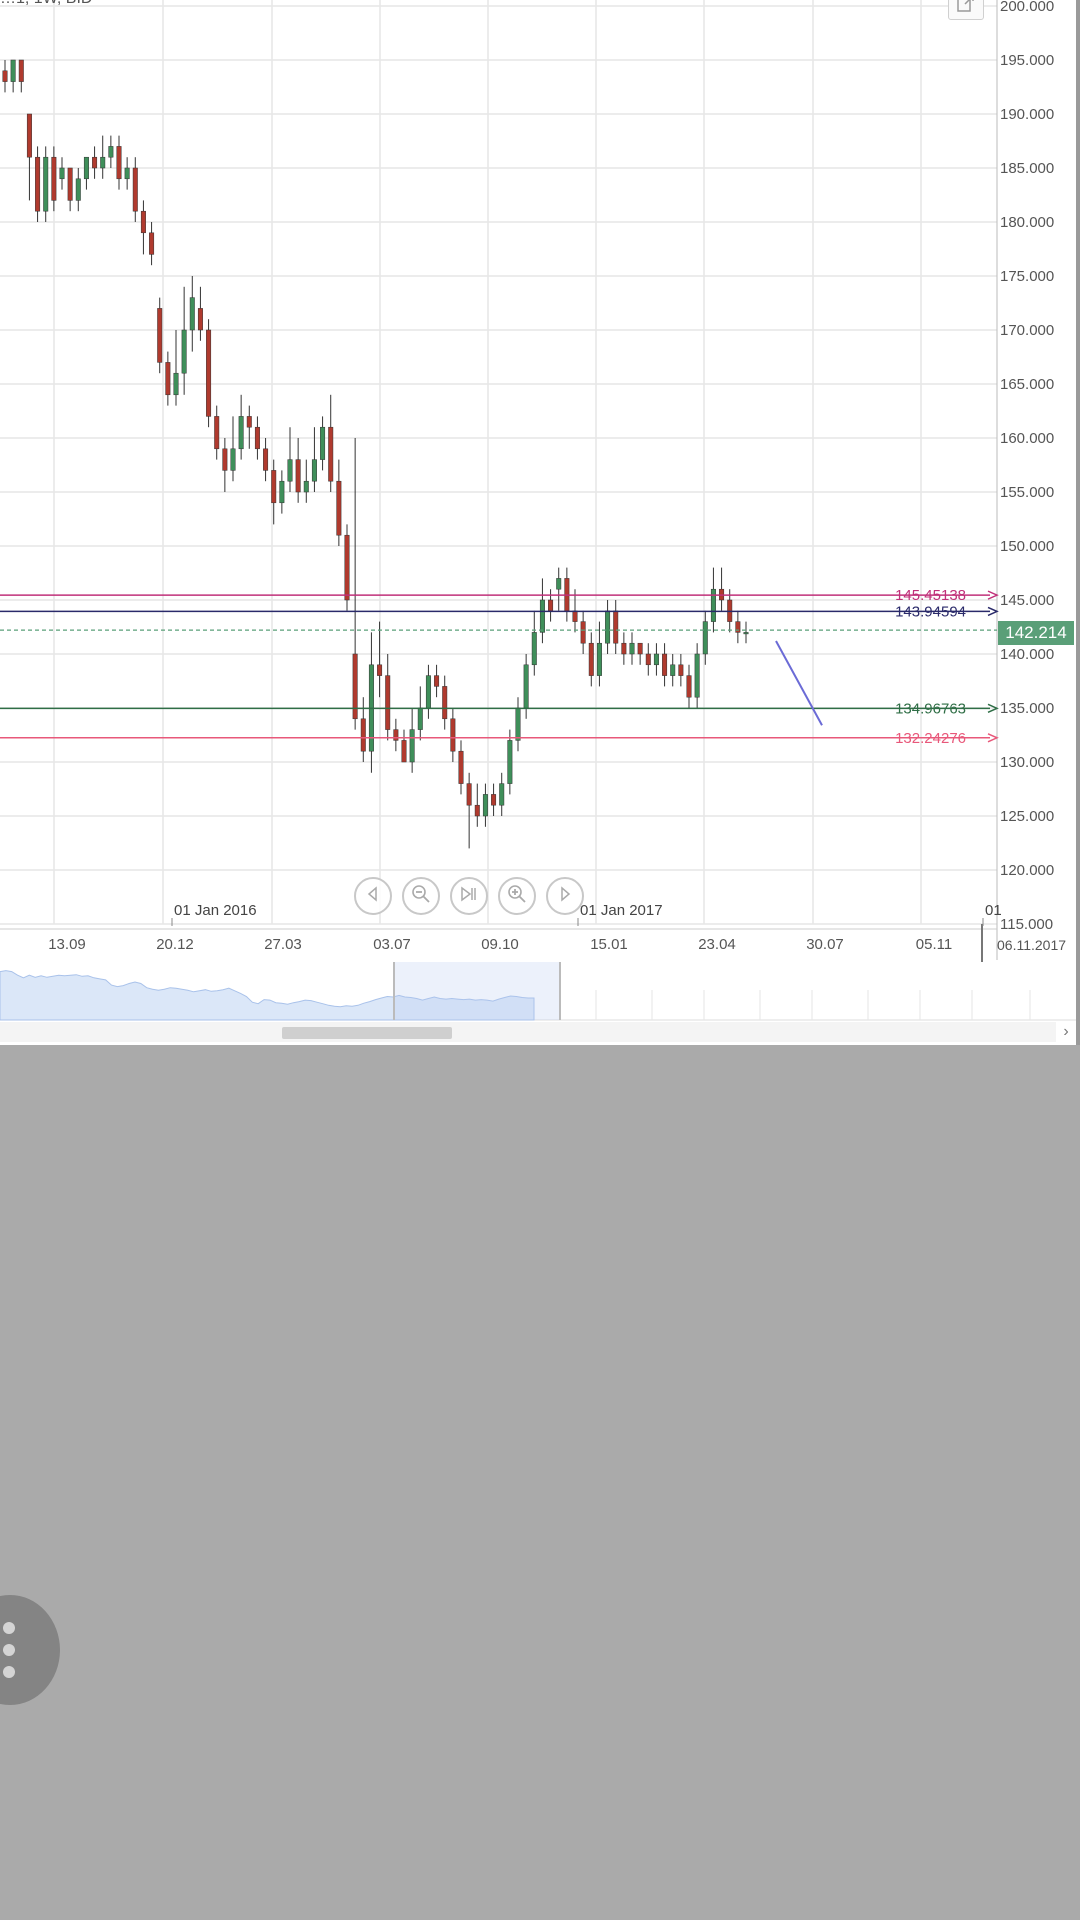 Image resolution: width=1080 pixels, height=1920 pixels. What do you see at coordinates (930, 611) in the screenshot?
I see `level-label: 143.94594` at bounding box center [930, 611].